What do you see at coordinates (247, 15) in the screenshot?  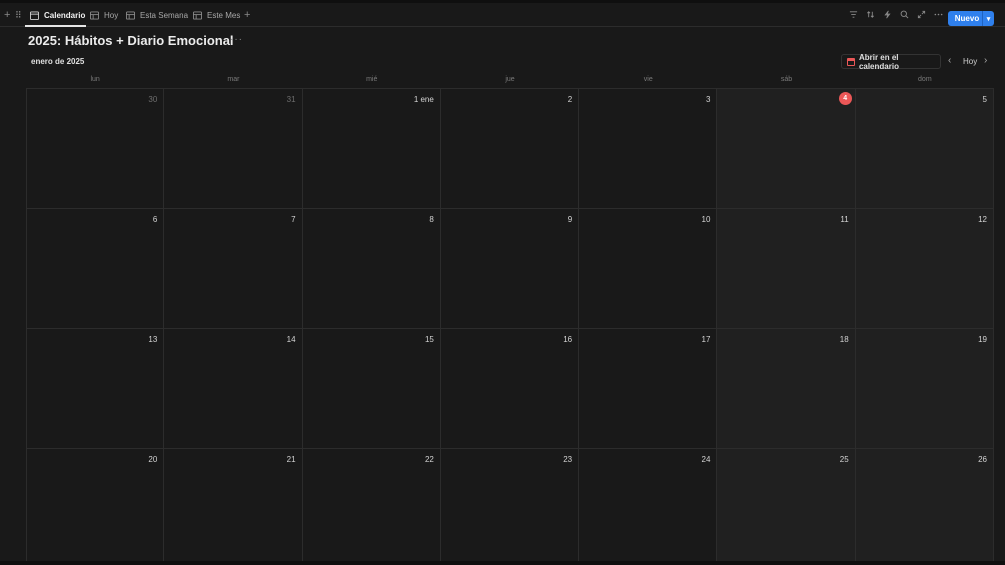 I see `add-view-button: +` at bounding box center [247, 15].